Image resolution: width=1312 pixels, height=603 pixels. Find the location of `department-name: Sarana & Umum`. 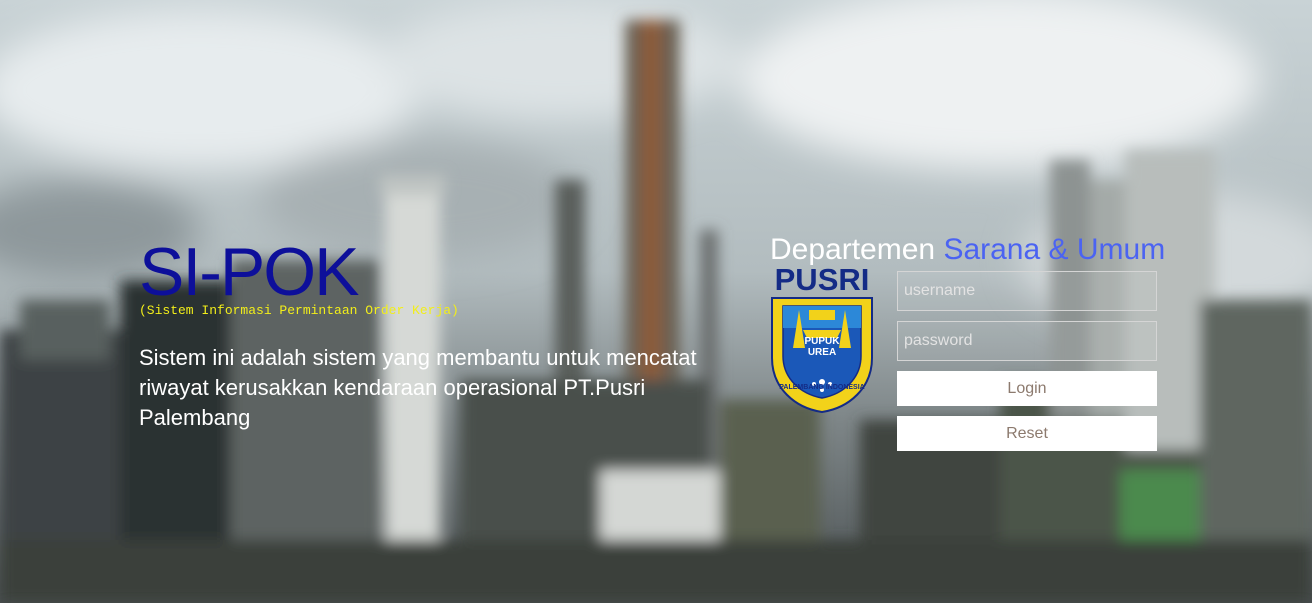

department-name: Sarana & Umum is located at coordinates (1054, 249).